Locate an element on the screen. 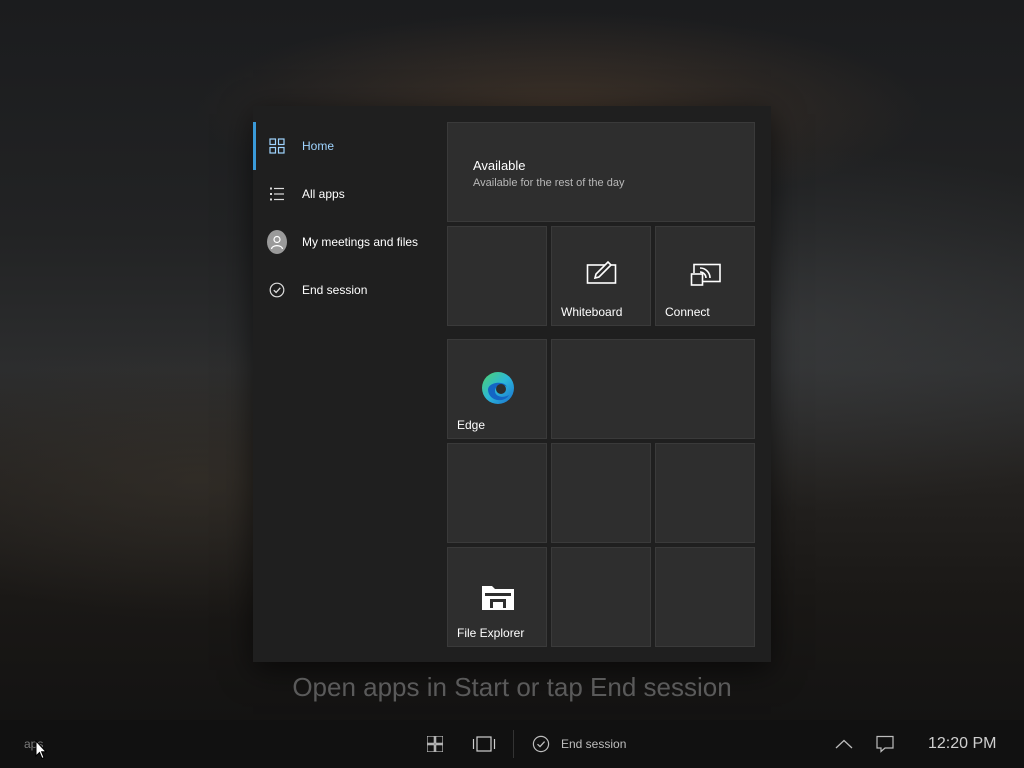  all-apps-list-icon is located at coordinates (277, 194).